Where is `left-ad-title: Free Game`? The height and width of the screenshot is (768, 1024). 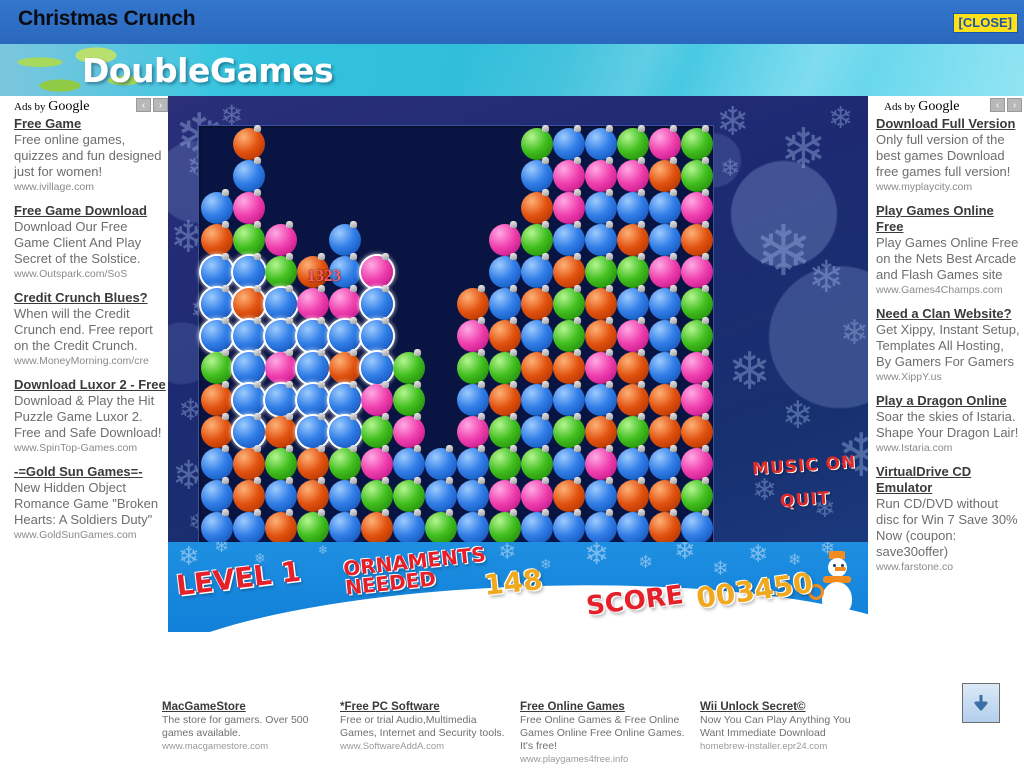
left-ad-title: Free Game is located at coordinates (90, 124).